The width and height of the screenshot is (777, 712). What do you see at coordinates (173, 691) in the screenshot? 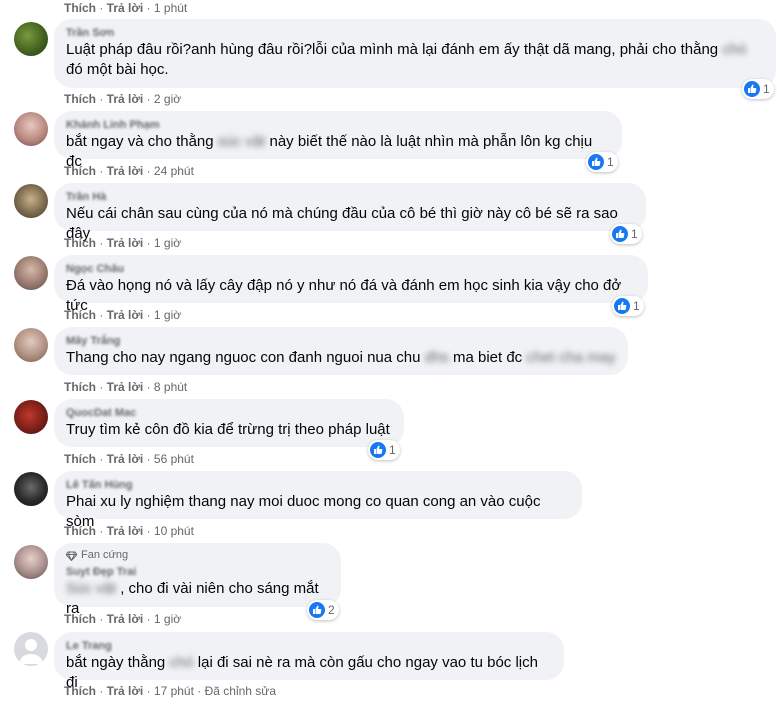
I see `comment-time: 17 phút` at bounding box center [173, 691].